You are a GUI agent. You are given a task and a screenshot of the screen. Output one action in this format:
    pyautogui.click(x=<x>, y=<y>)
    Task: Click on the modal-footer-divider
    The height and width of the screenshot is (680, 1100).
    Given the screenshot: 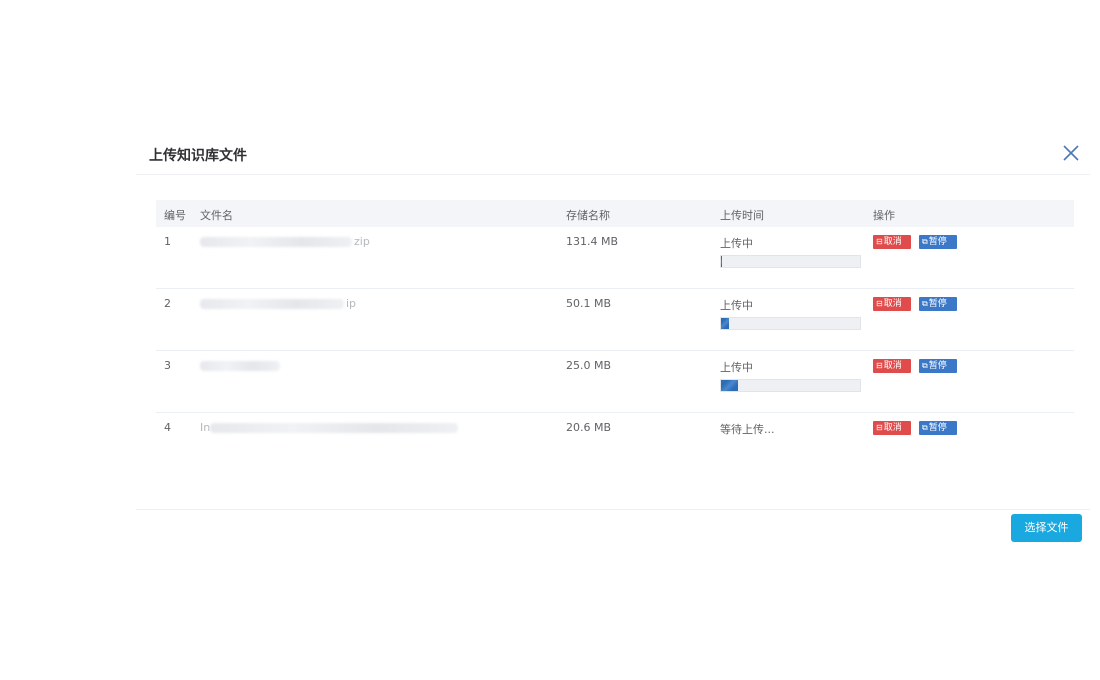 What is the action you would take?
    pyautogui.click(x=613, y=509)
    